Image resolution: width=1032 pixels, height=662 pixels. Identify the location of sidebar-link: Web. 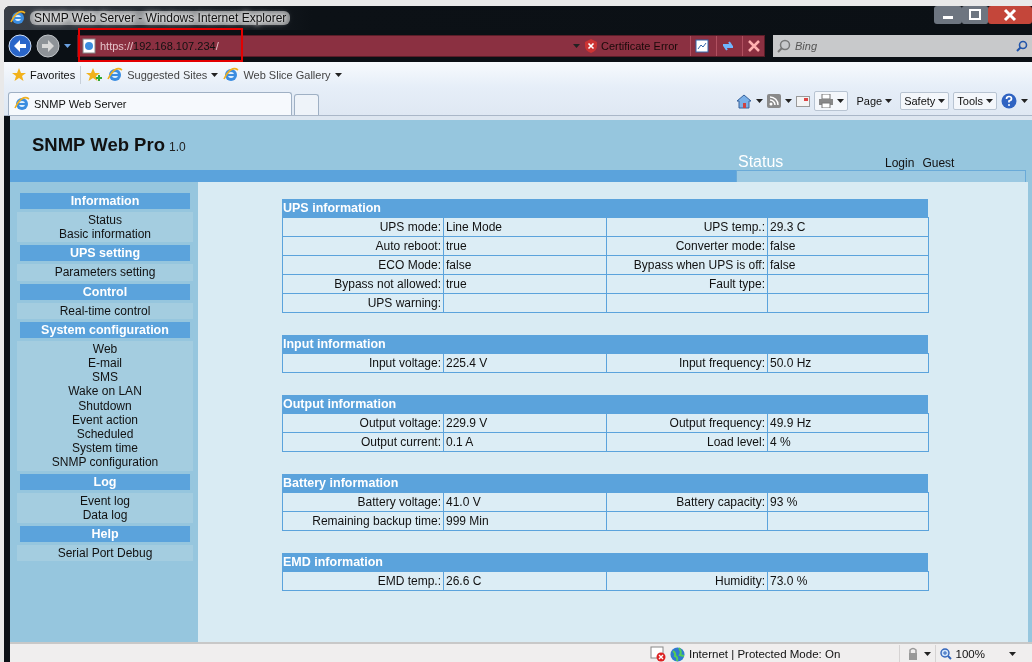
(105, 348).